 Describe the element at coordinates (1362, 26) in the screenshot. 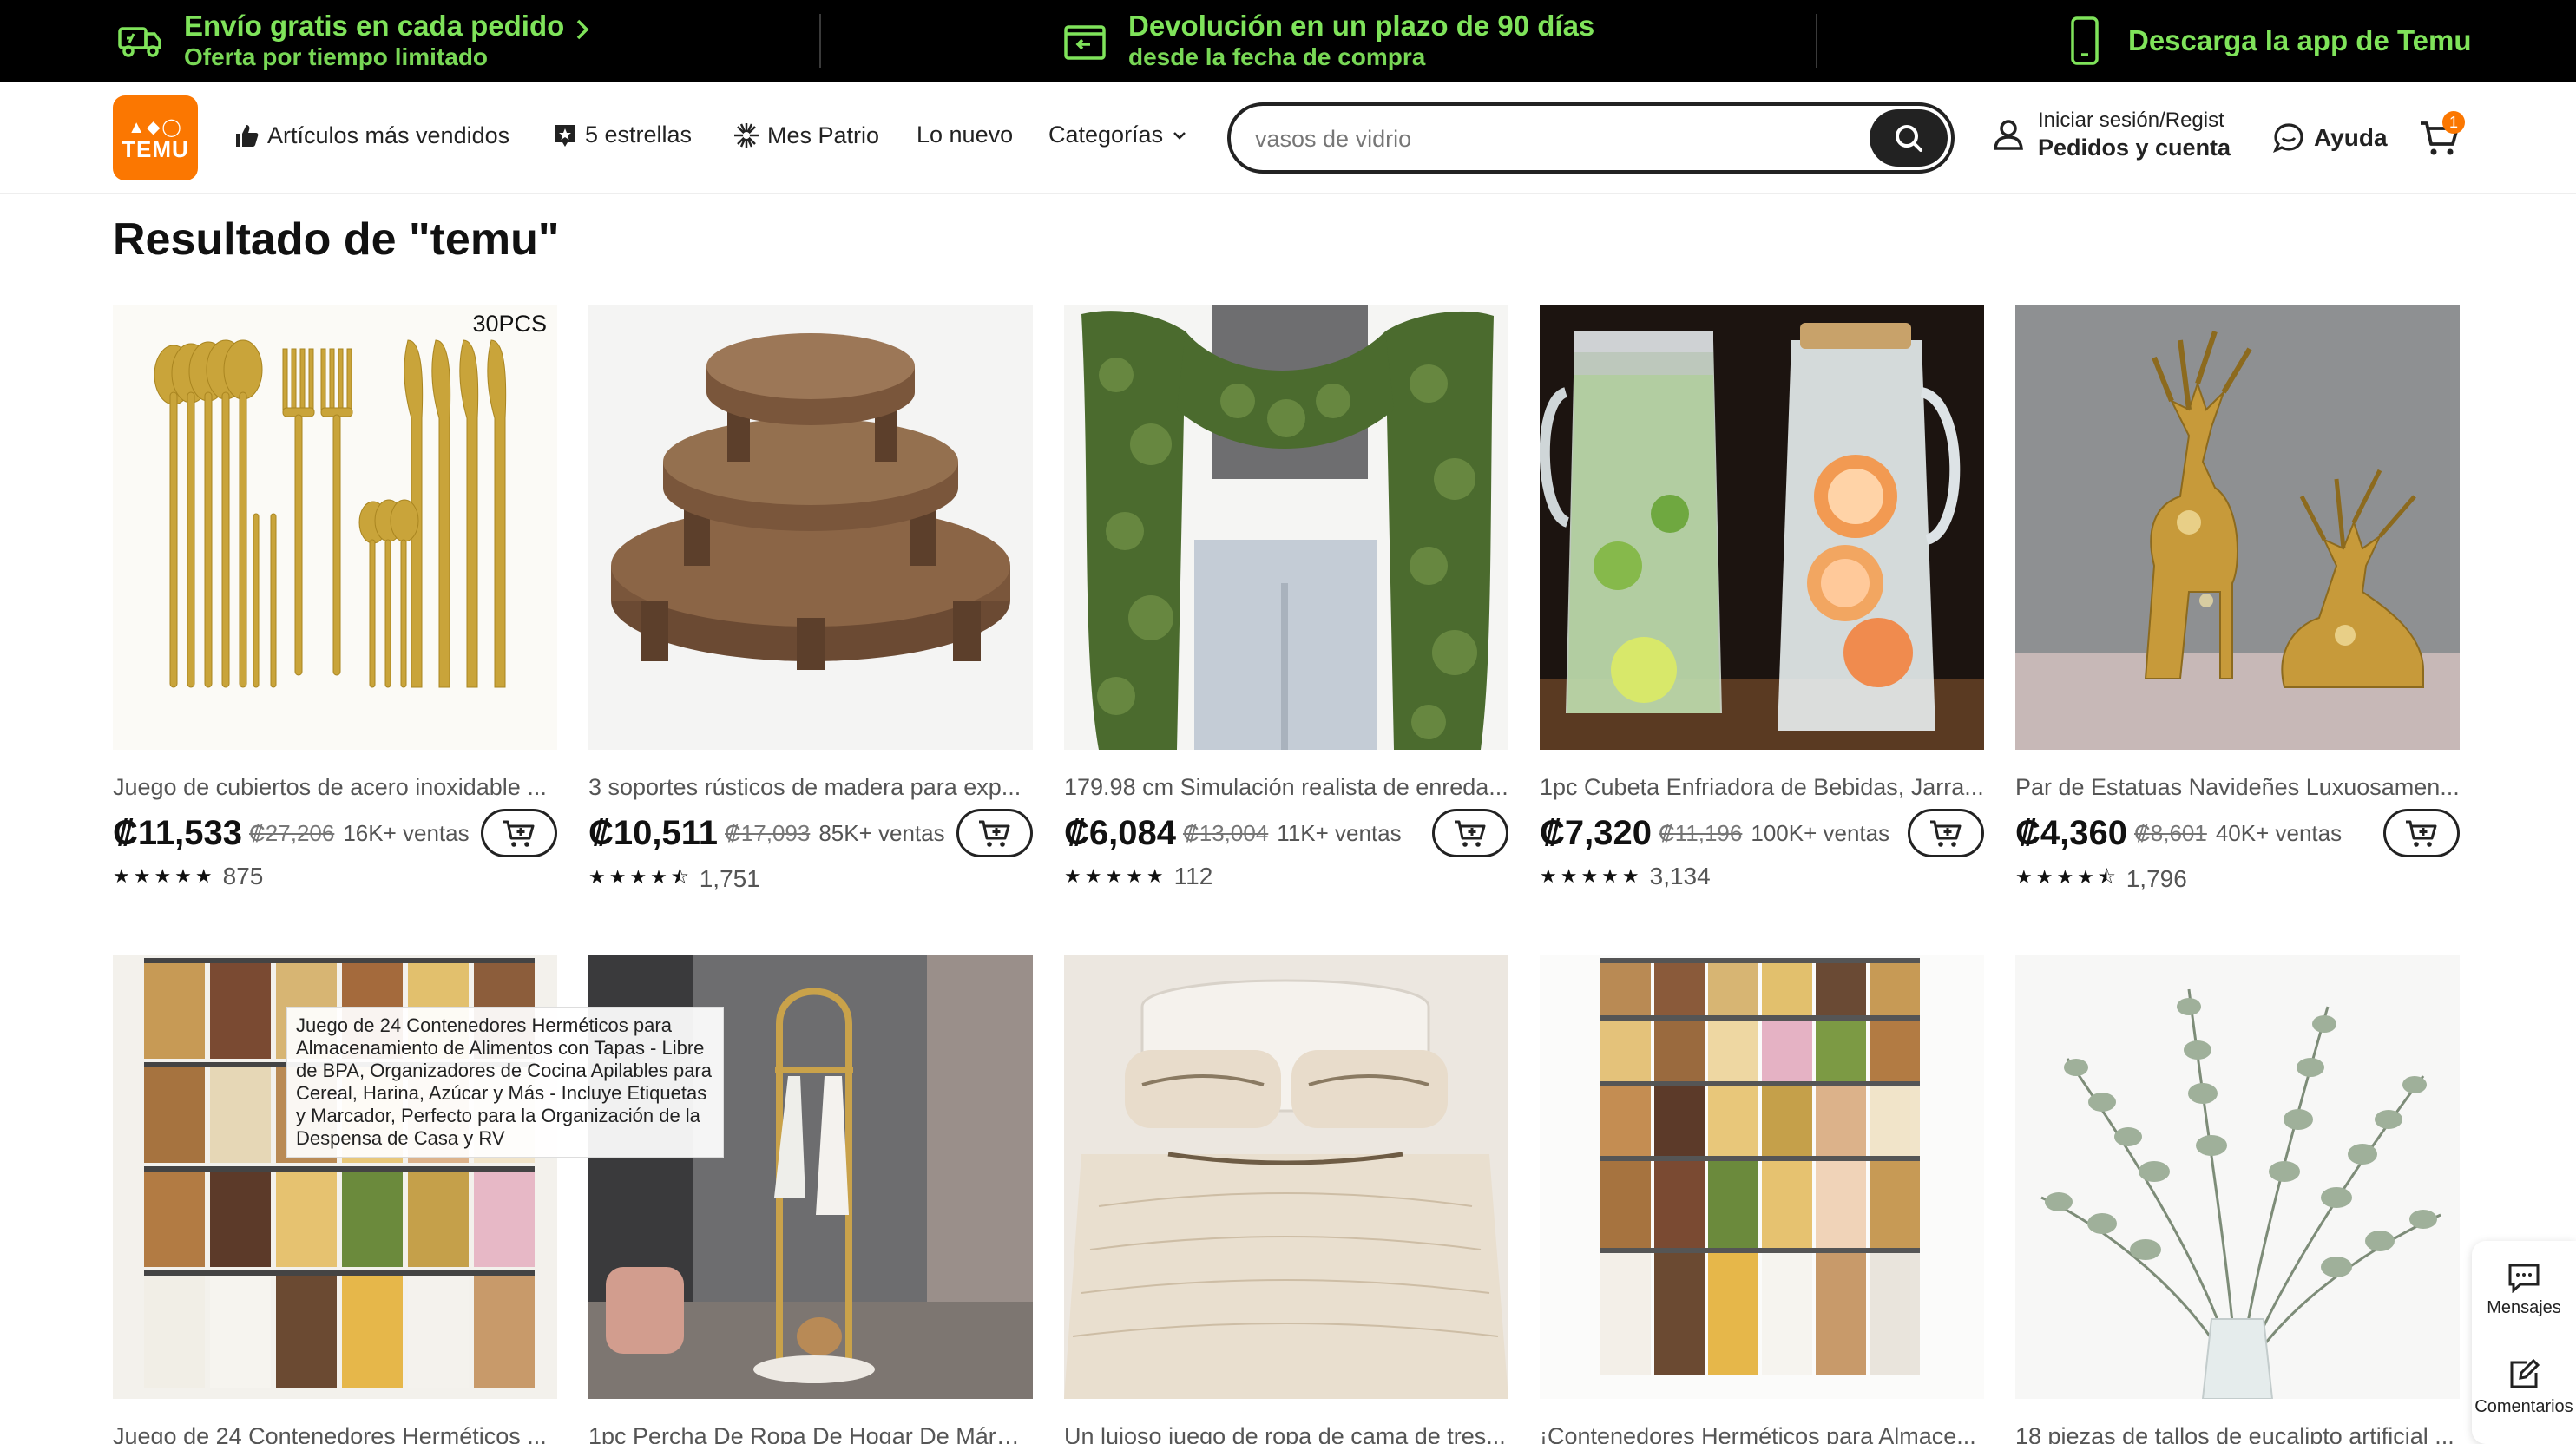

I see `return-title: Devolución en un plazo de 90 días` at that location.